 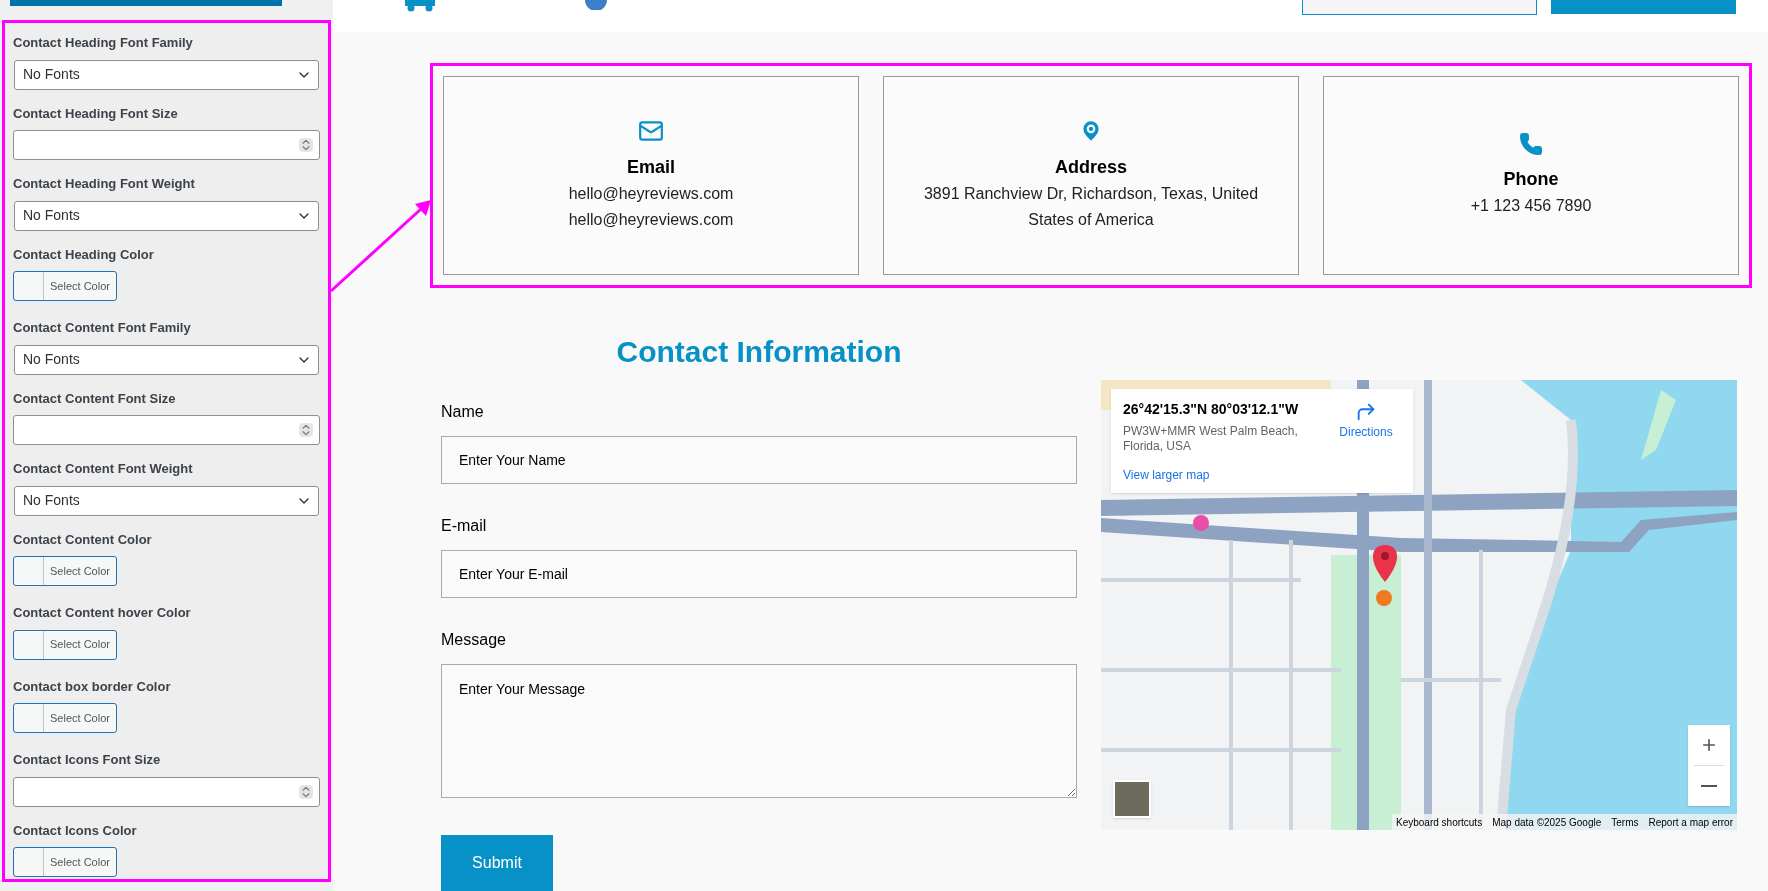 I want to click on text-field: Enter Your E-mail, so click(x=759, y=574).